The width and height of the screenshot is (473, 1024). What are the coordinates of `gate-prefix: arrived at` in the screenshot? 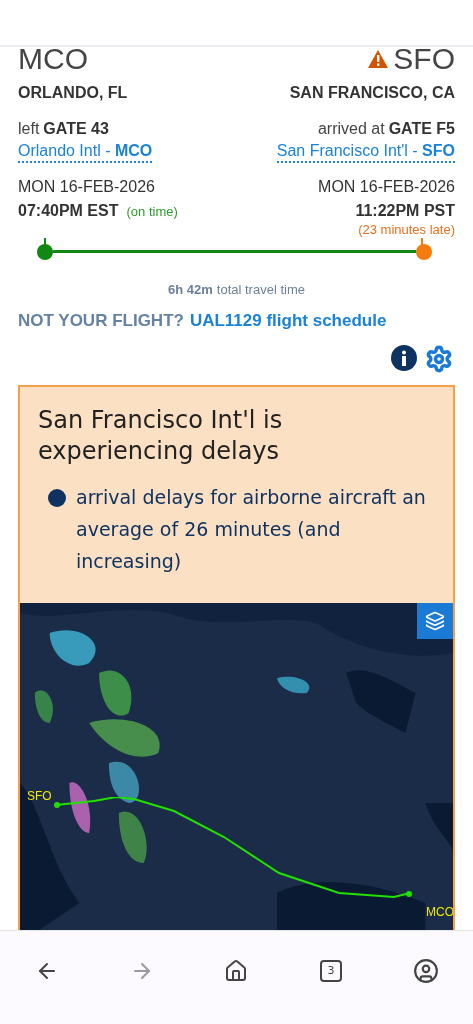 It's located at (351, 129).